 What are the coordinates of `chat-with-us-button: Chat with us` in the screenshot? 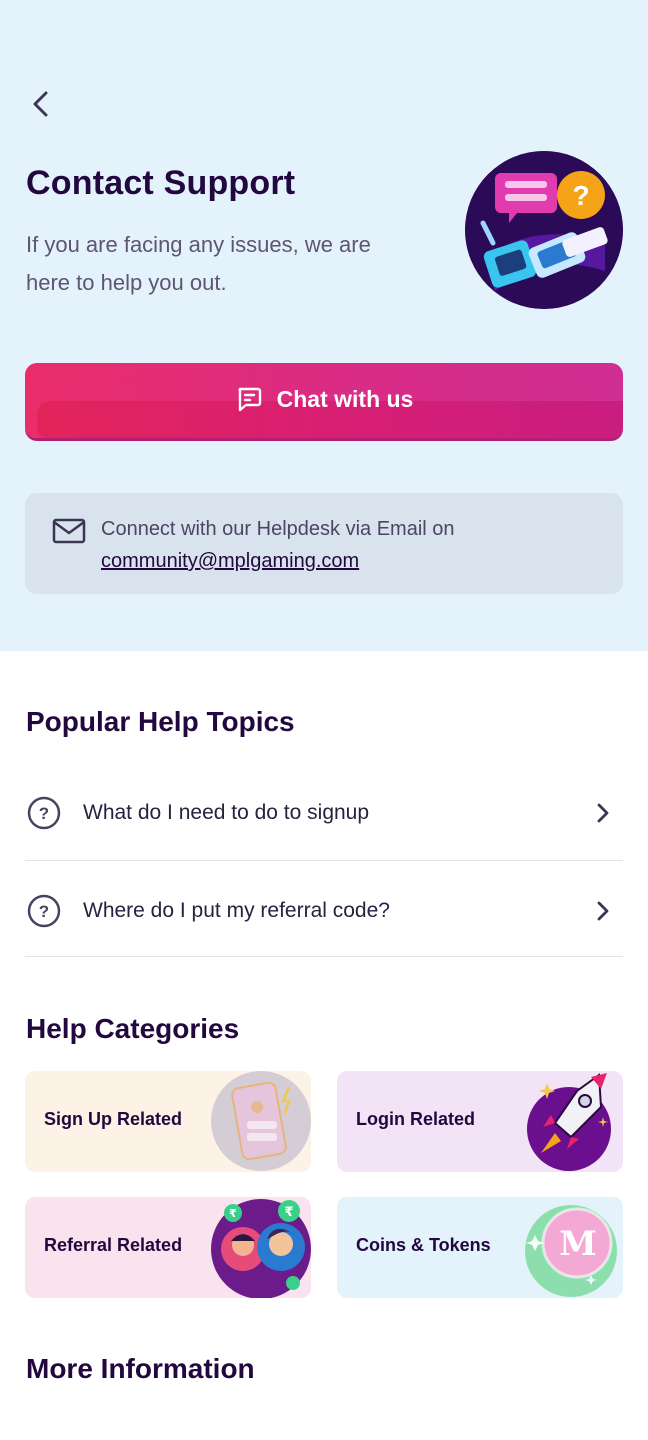 It's located at (324, 400).